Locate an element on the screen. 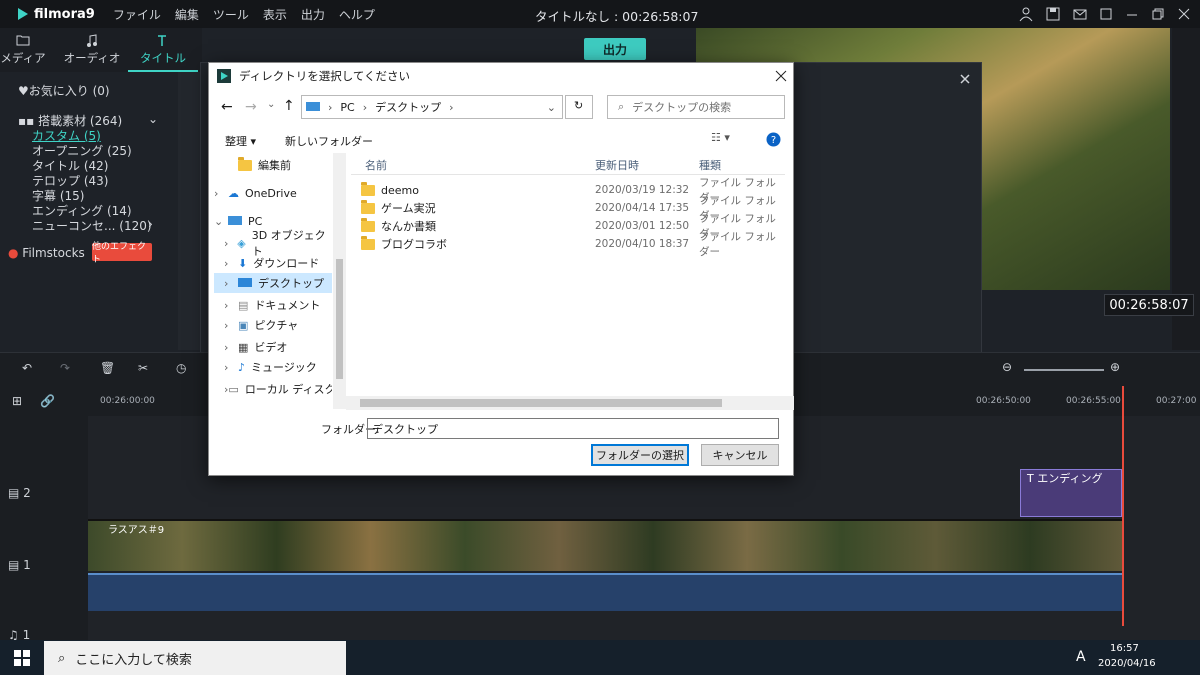 This screenshot has width=1200, height=675. save-icon is located at coordinates (1053, 14).